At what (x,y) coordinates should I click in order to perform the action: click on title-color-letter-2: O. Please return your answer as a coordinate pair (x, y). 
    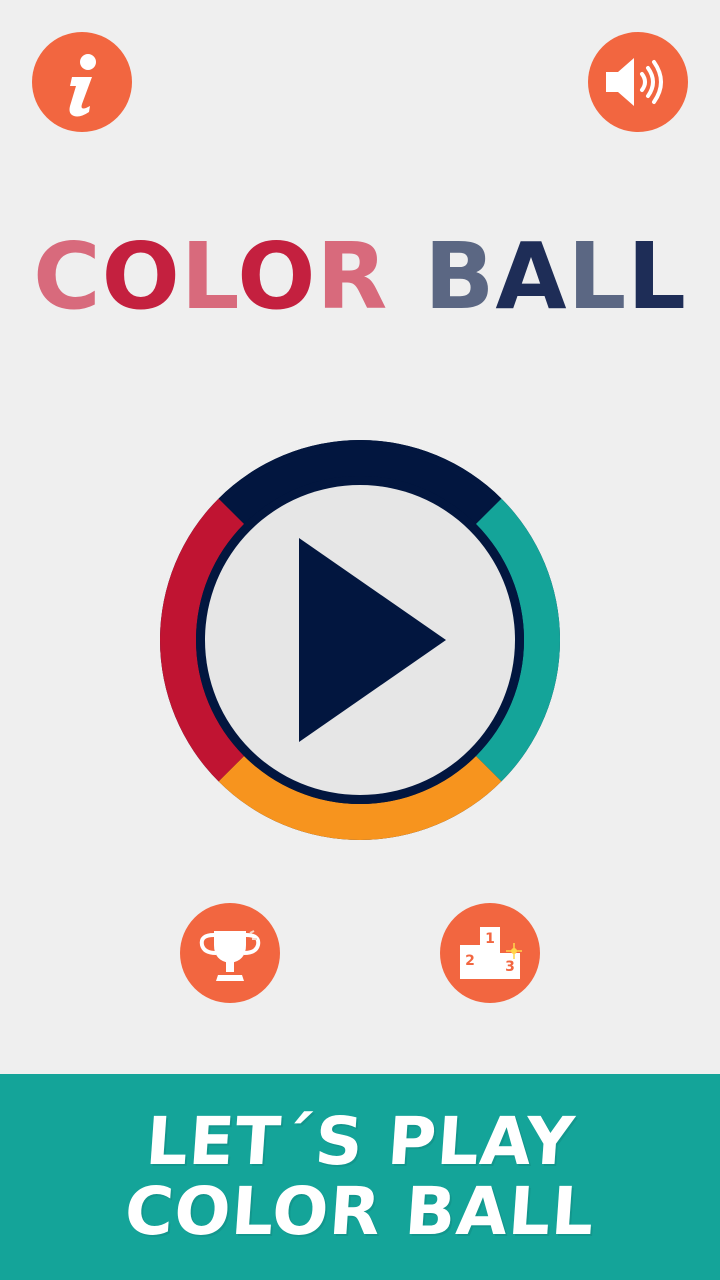
    Looking at the image, I should click on (141, 276).